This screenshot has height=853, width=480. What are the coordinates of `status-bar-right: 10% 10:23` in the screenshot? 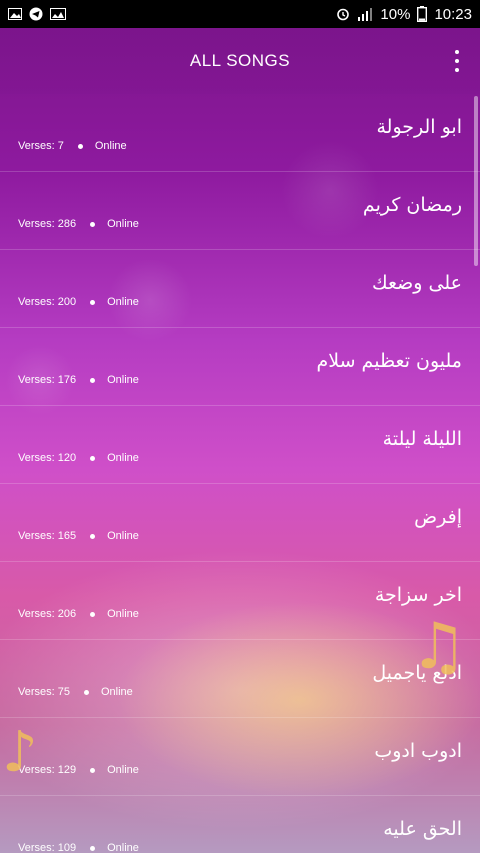 It's located at (404, 14).